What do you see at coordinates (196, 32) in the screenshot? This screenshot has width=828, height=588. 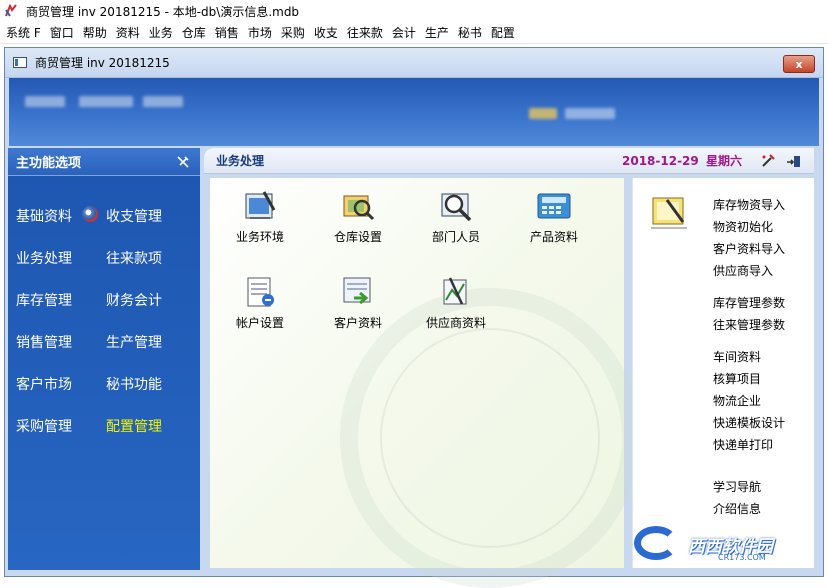 I see `menu-warehouse: 仓库` at bounding box center [196, 32].